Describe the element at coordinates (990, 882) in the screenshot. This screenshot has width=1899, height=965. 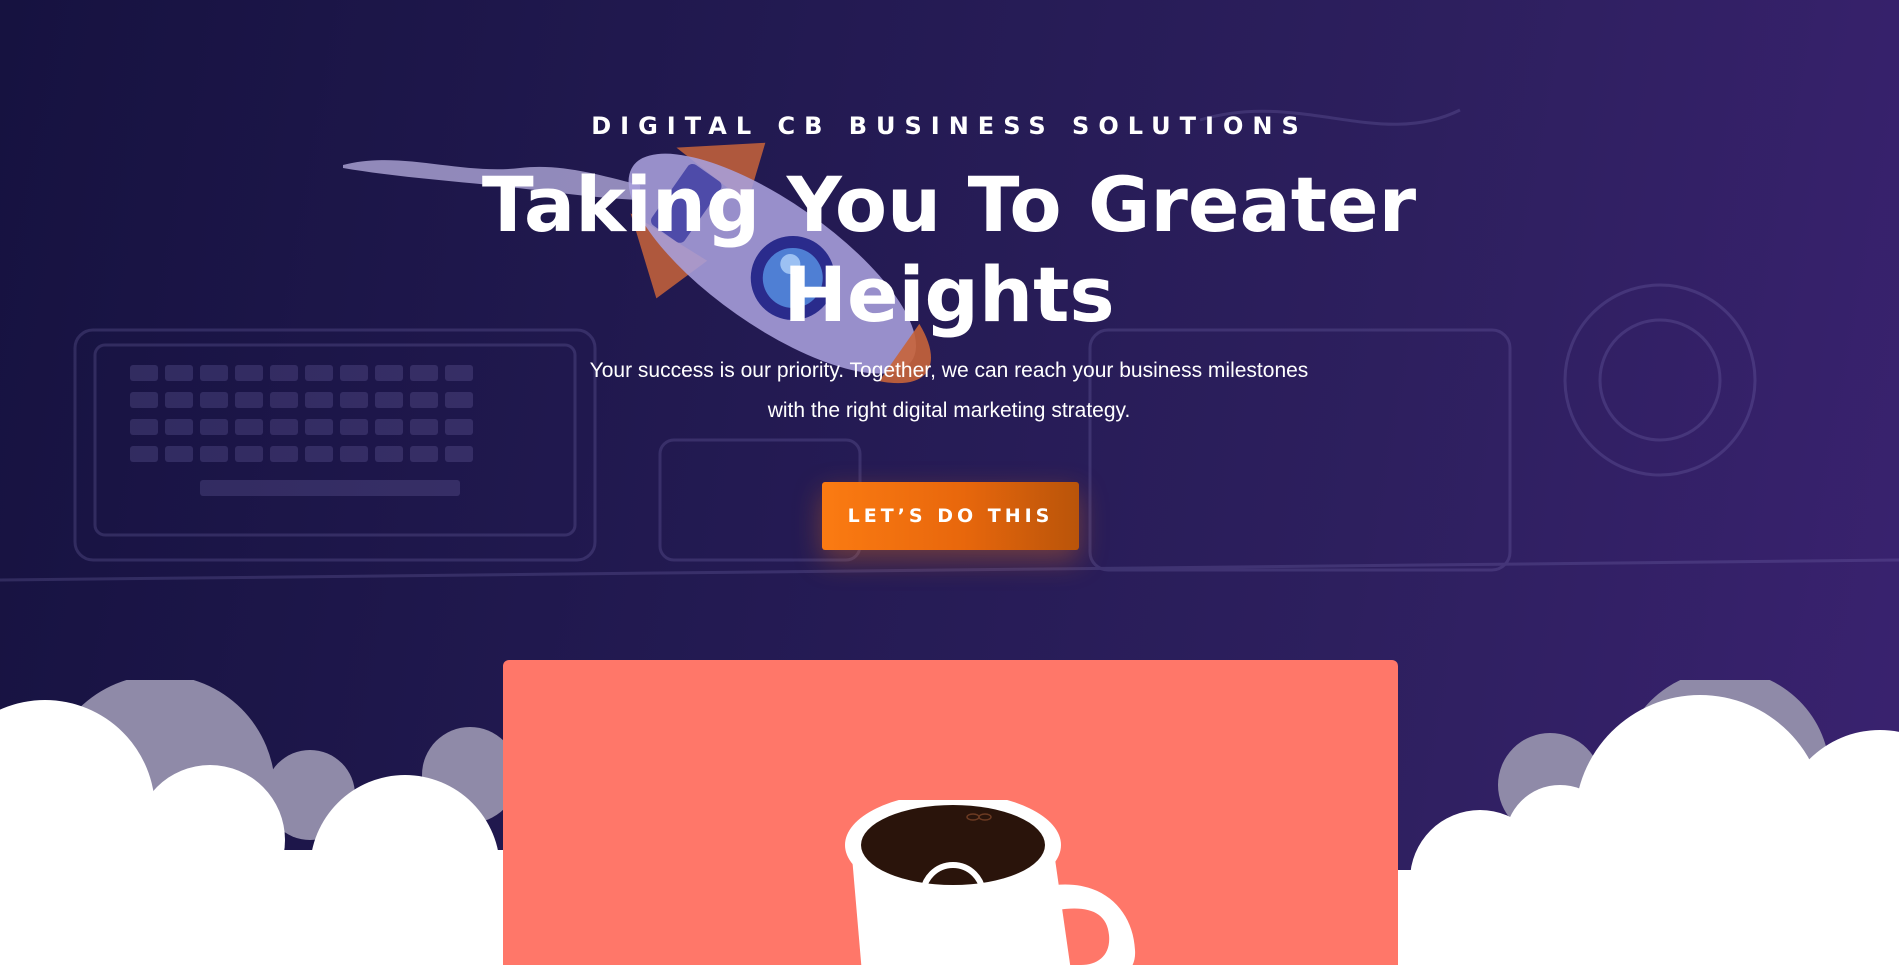
I see `coffee-mug-illustration` at that location.